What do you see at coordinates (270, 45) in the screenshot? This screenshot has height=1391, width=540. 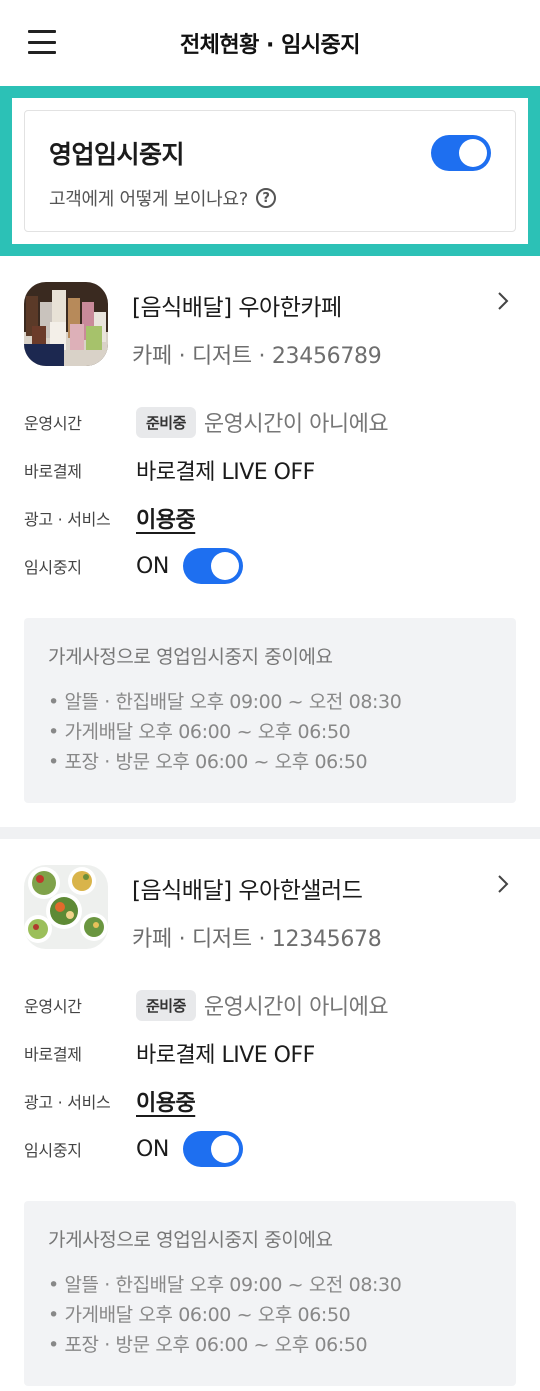 I see `page-title: 전체현황 · 임시중지` at bounding box center [270, 45].